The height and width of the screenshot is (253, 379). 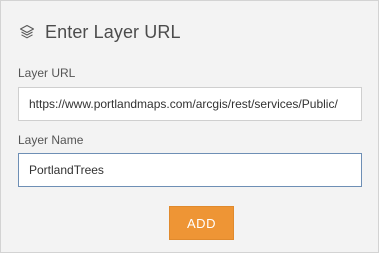 What do you see at coordinates (113, 31) in the screenshot?
I see `dialog-title: Enter Layer URL` at bounding box center [113, 31].